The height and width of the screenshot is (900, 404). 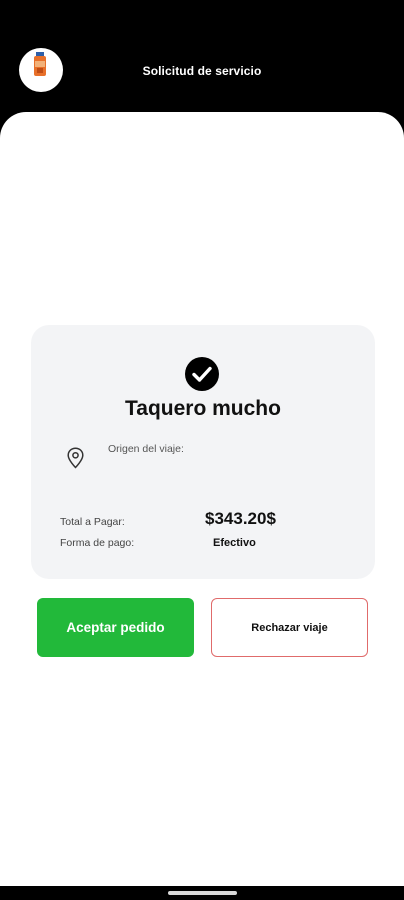 What do you see at coordinates (289, 627) in the screenshot?
I see `reject-trip-button: Rechazar viaje` at bounding box center [289, 627].